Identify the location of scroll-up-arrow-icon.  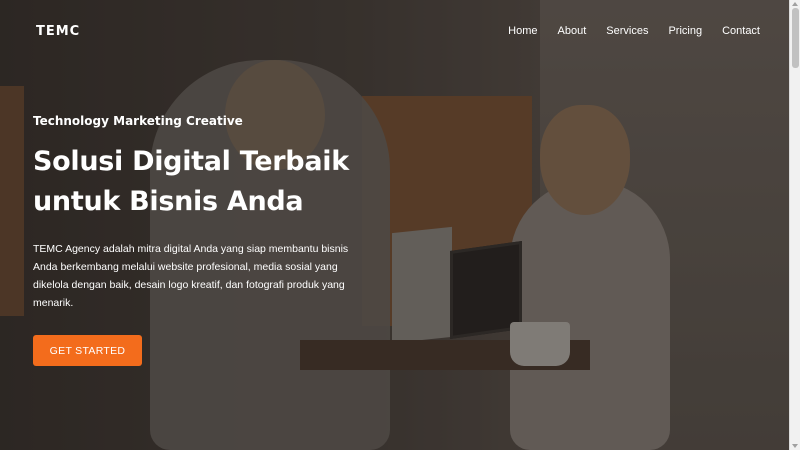
(795, 4).